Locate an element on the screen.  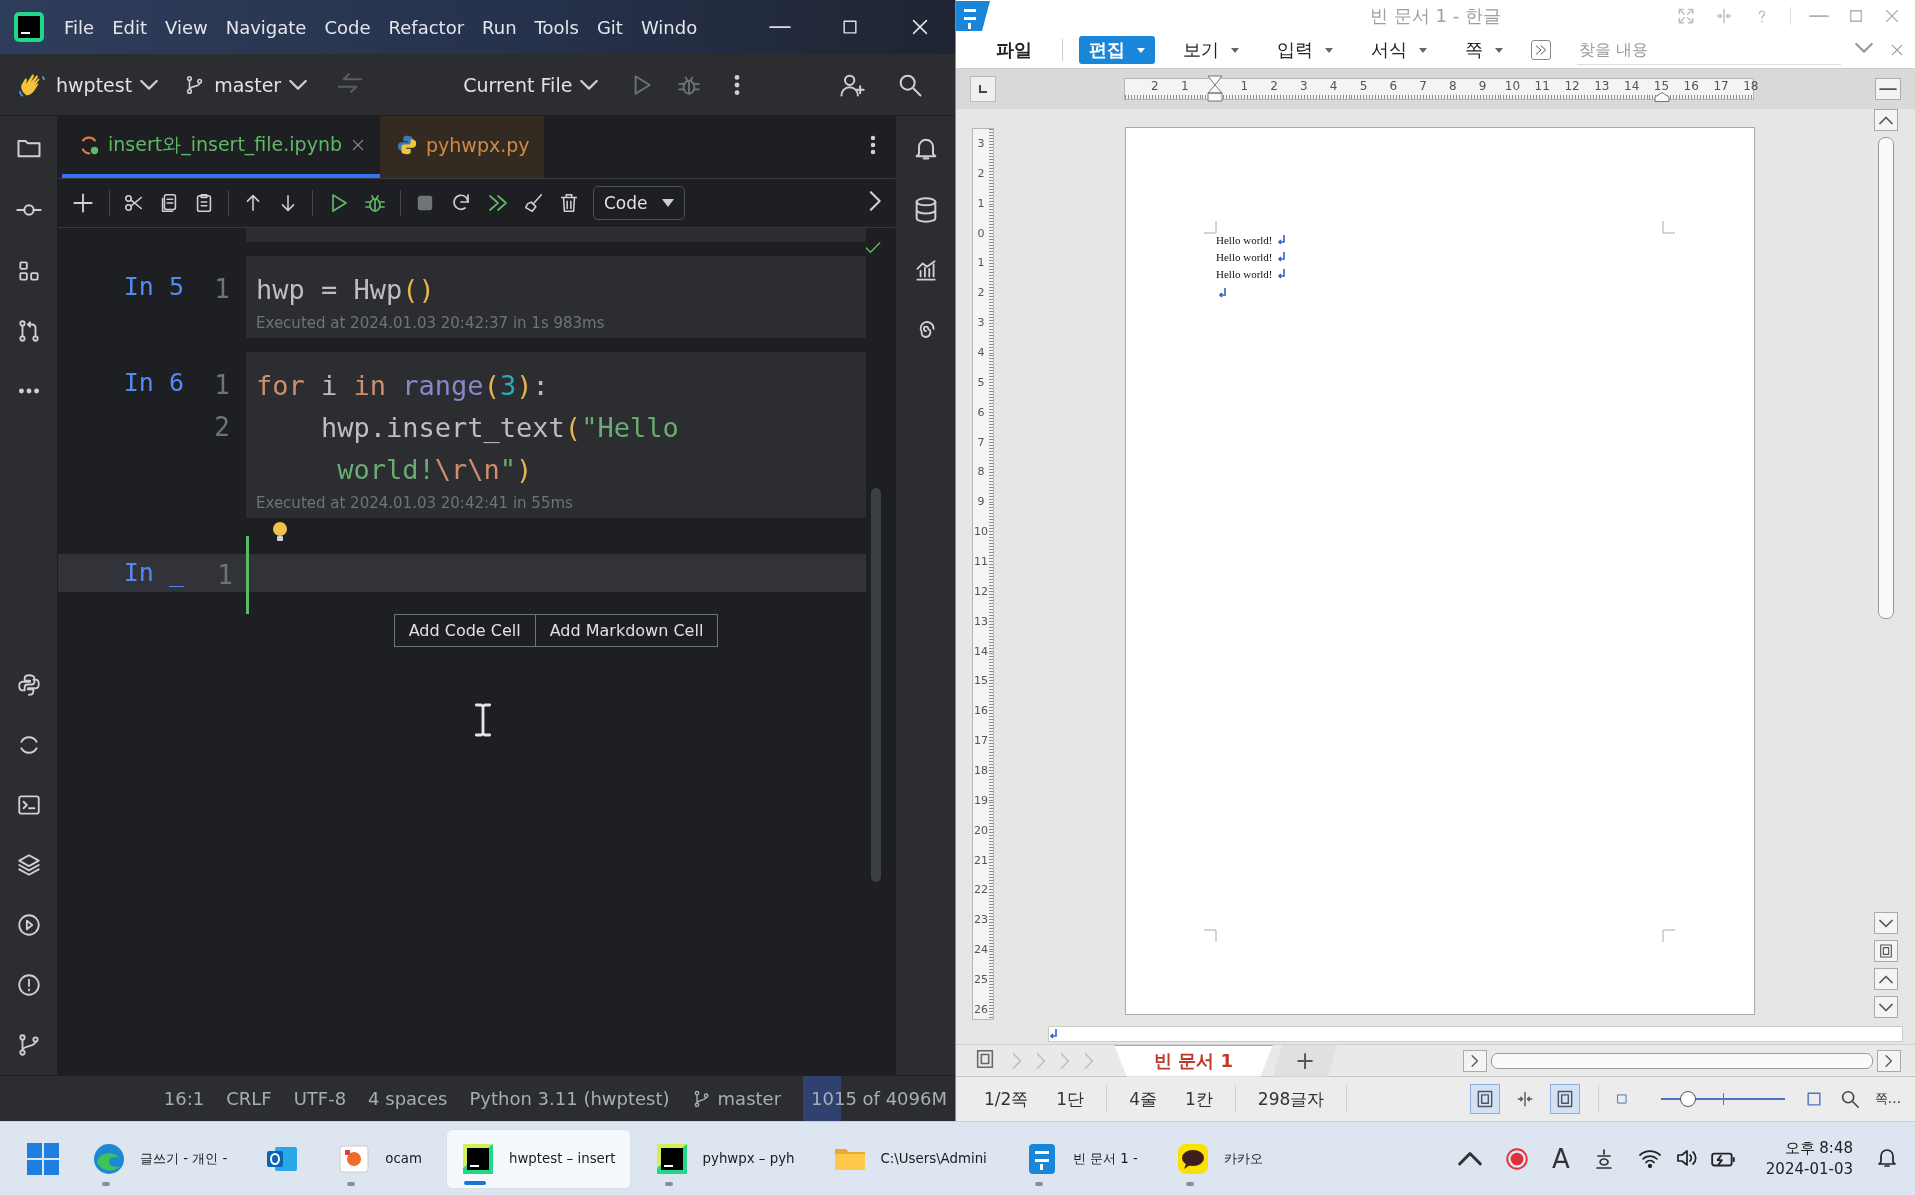
taskbar-button: C:\Users\Admini is located at coordinates (909, 1158).